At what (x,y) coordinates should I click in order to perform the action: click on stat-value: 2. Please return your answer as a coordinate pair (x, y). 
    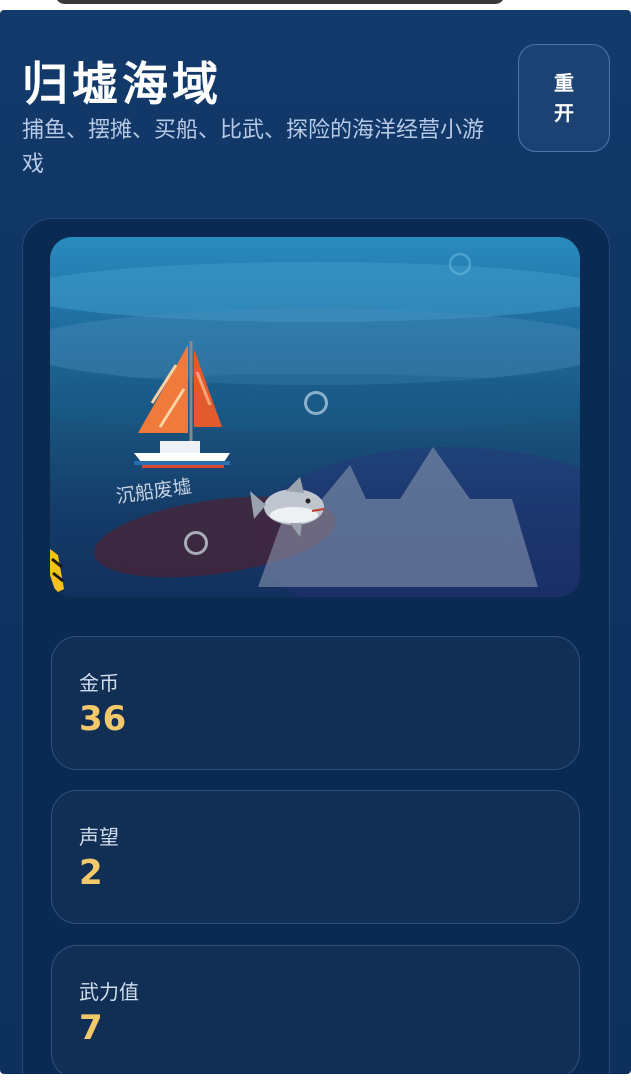
    Looking at the image, I should click on (91, 873).